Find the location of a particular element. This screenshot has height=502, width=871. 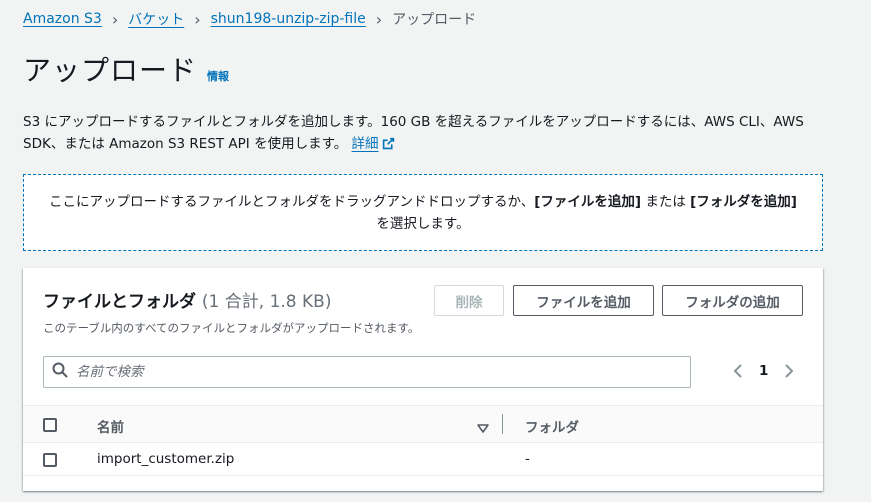

add-files-button: ファイルを追加 is located at coordinates (583, 300).